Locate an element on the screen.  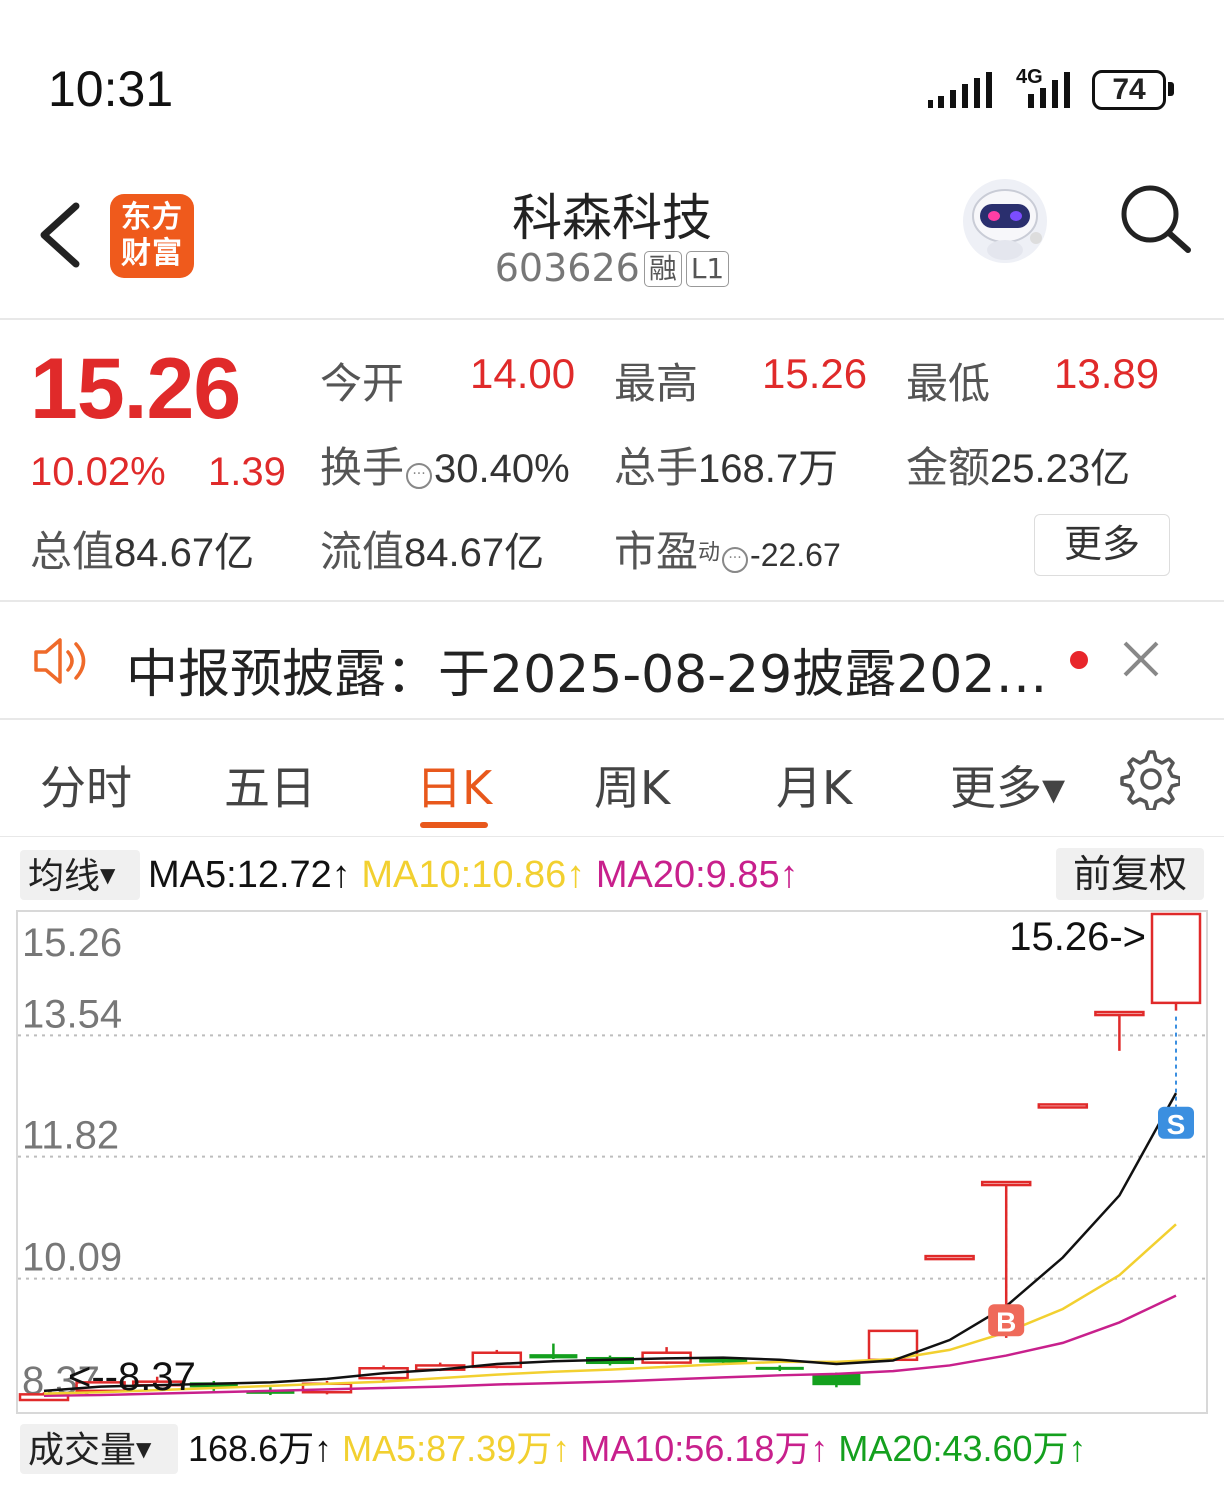
tab-intraday: 分时 is located at coordinates (86, 785).